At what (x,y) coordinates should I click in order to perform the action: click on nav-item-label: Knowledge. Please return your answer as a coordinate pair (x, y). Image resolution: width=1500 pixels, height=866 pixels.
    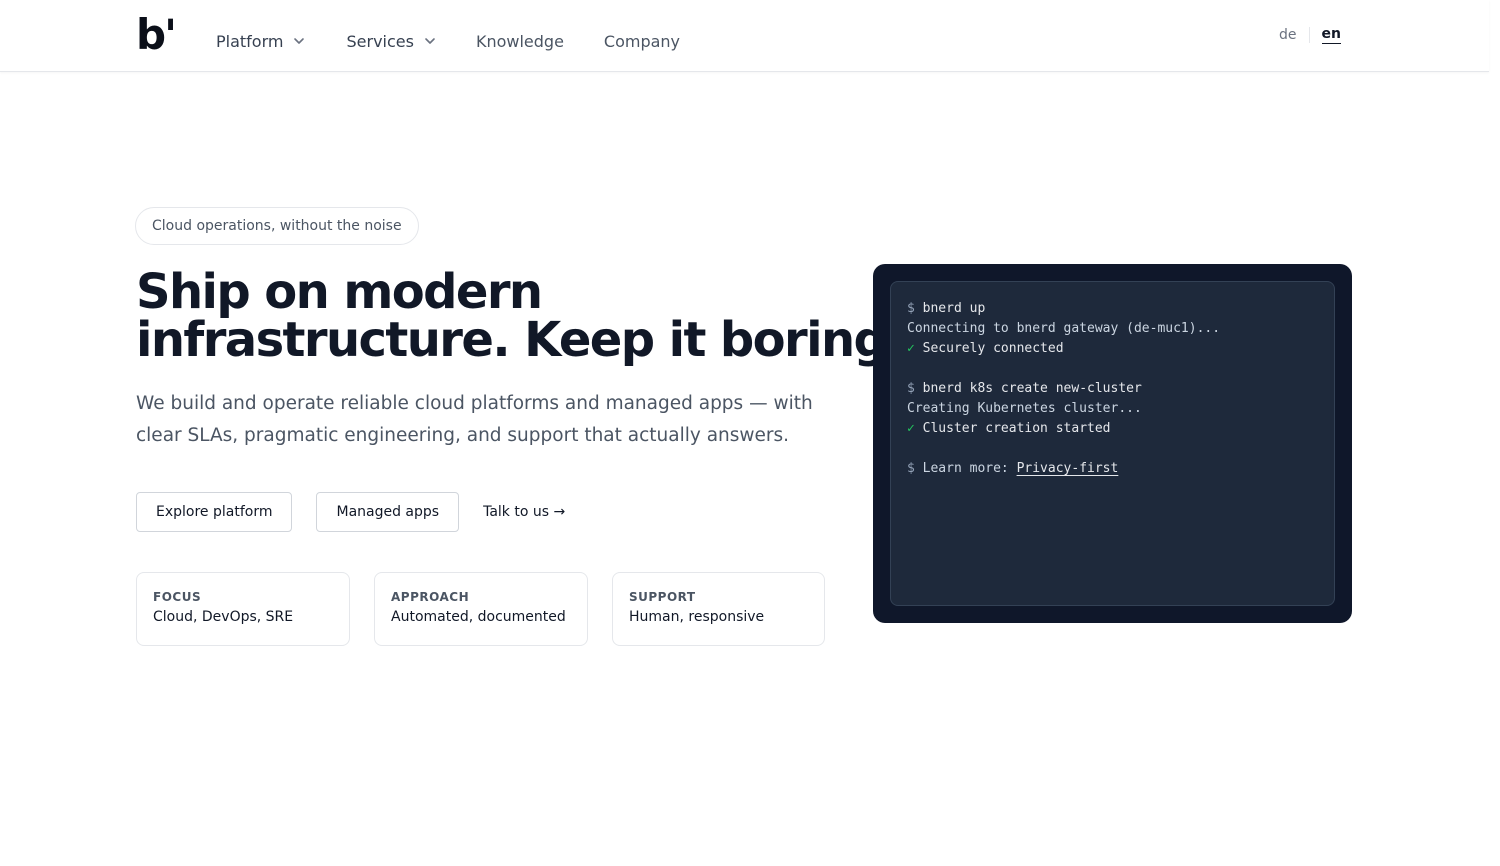
    Looking at the image, I should click on (519, 41).